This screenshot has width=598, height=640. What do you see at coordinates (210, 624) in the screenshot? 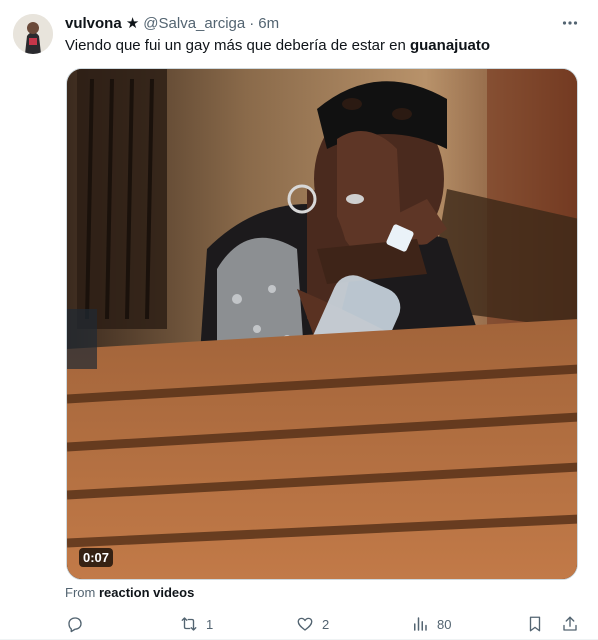
I see `retweet-count: 1` at bounding box center [210, 624].